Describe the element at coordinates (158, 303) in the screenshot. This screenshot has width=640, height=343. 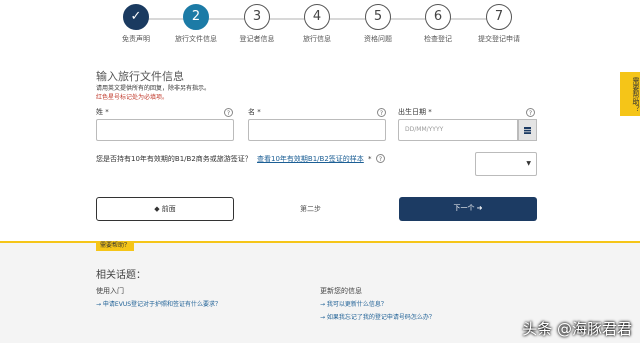
I see `getting-started-link: → 申请EVUS登记对于护照和签证有什么要求？` at that location.